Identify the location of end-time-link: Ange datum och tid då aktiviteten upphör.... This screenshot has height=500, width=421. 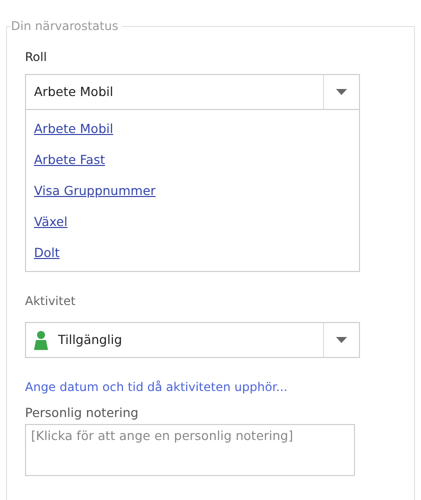
(156, 387).